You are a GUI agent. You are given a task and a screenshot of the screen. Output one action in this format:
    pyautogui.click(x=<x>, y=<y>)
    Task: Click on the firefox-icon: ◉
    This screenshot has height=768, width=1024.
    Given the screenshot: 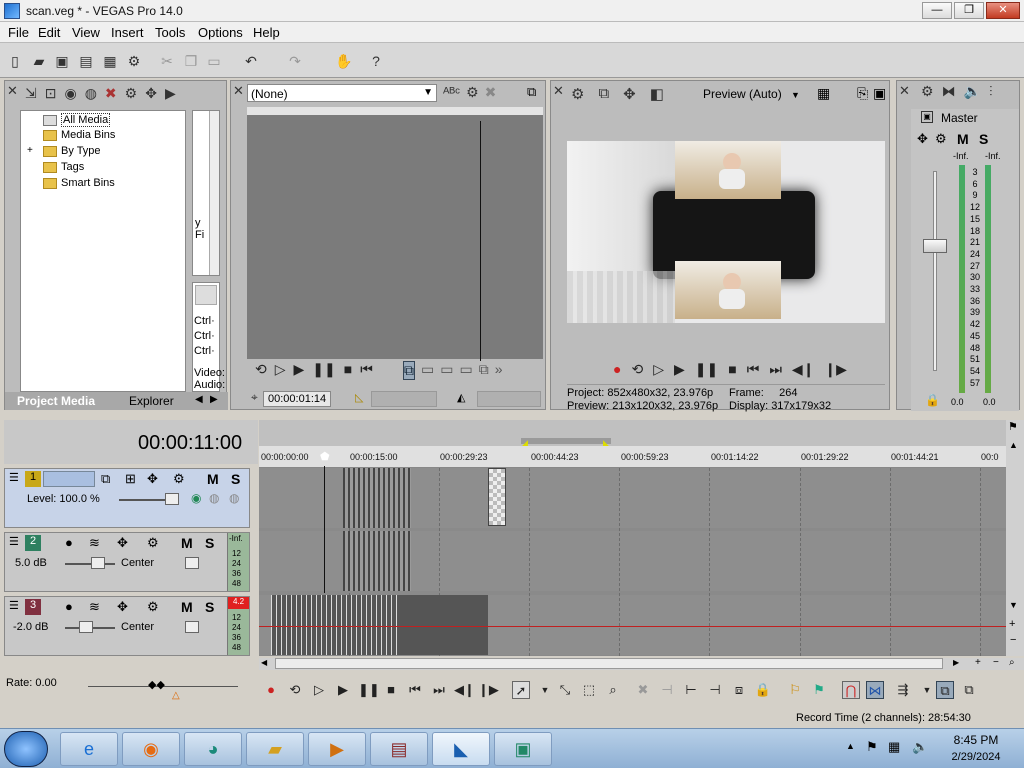 What is the action you would take?
    pyautogui.click(x=151, y=749)
    